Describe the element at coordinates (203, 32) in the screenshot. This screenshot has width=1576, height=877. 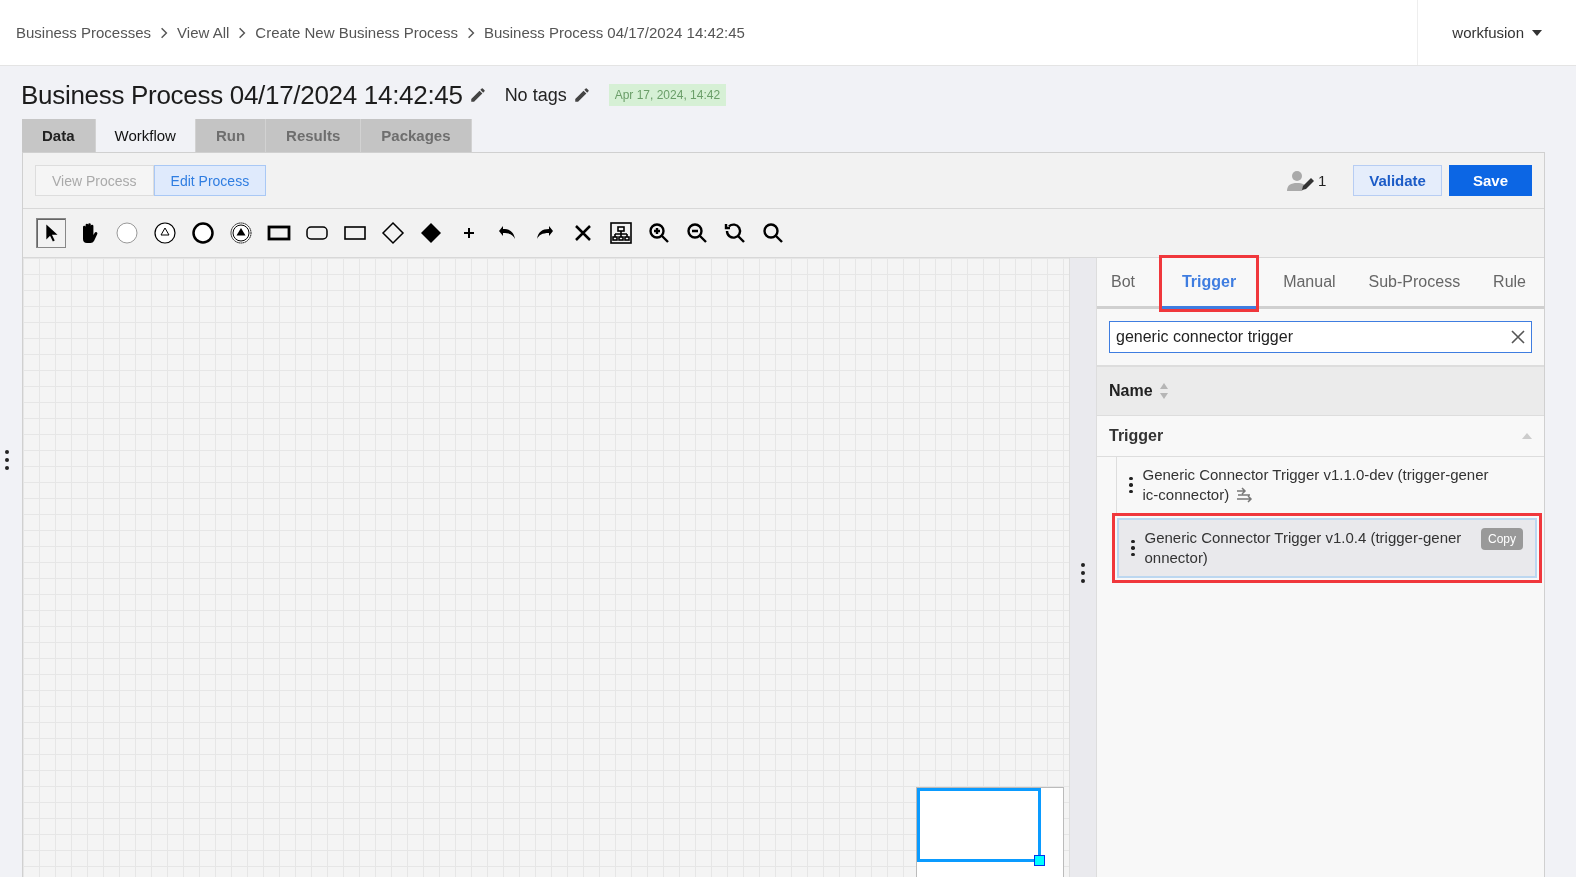
I see `breadcrumb-link: View All` at that location.